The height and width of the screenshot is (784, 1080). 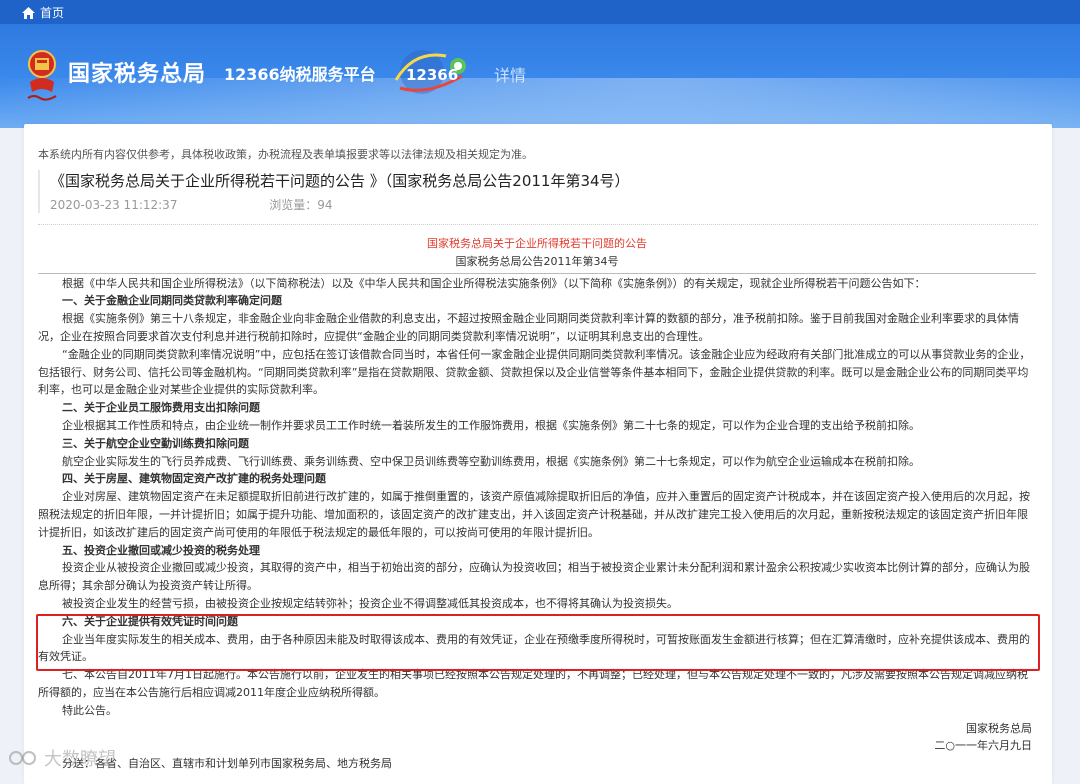 I want to click on watermark-logo-icon, so click(x=22, y=758).